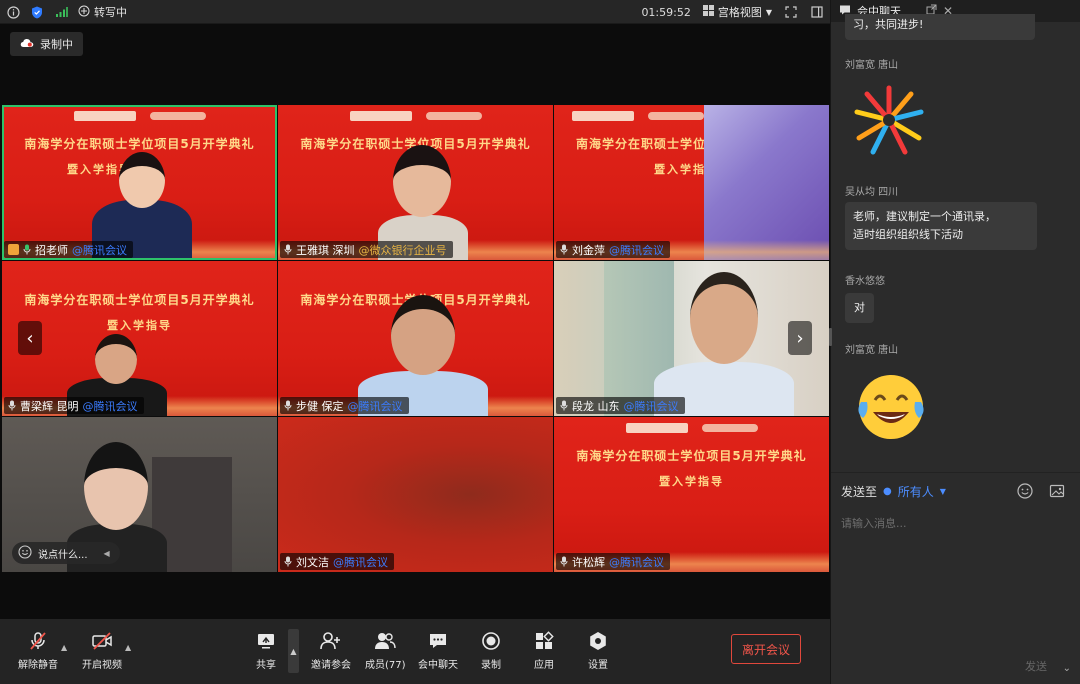  I want to click on user-icon: ●, so click(887, 491).